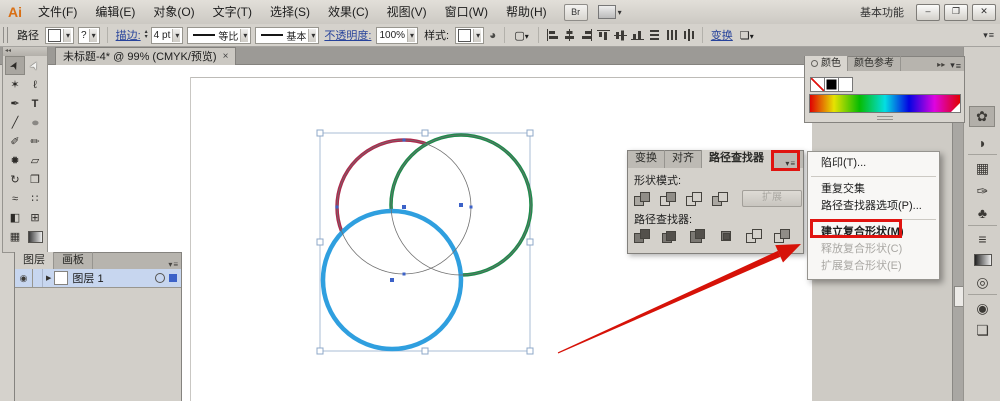  Describe the element at coordinates (720, 198) in the screenshot. I see `exclude-button` at that location.